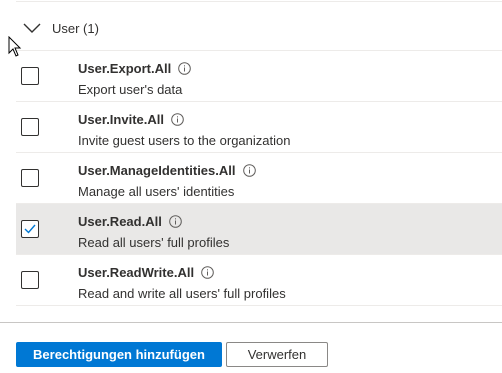 Image resolution: width=502 pixels, height=373 pixels. What do you see at coordinates (136, 272) in the screenshot?
I see `permission-name: User.ReadWrite.All` at bounding box center [136, 272].